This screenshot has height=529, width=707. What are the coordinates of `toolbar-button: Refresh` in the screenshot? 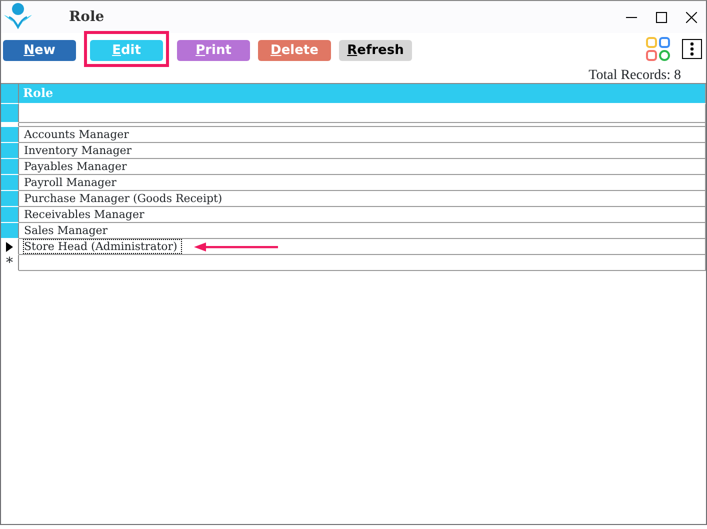 It's located at (375, 50).